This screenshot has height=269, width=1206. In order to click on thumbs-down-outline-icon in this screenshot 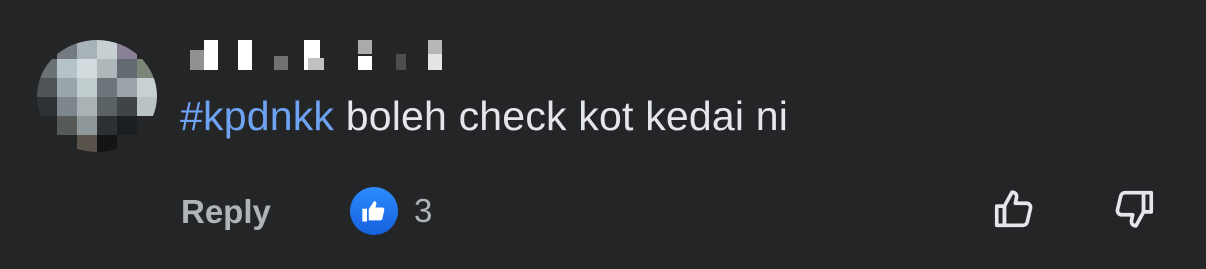, I will do `click(1134, 209)`.